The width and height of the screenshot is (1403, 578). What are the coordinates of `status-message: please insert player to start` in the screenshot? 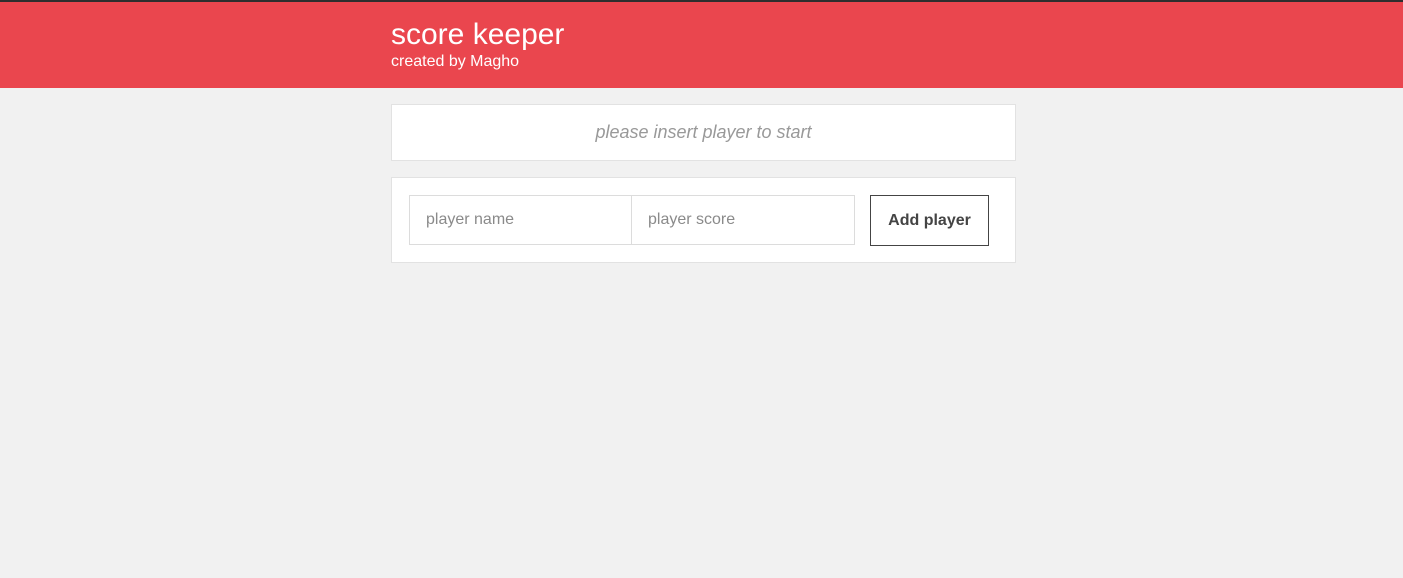 It's located at (703, 132).